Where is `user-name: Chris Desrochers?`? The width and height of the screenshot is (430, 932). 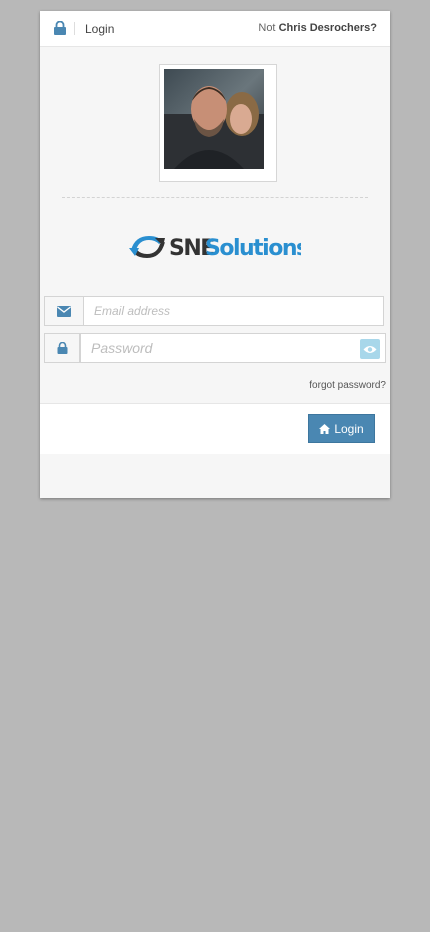 user-name: Chris Desrochers? is located at coordinates (327, 28).